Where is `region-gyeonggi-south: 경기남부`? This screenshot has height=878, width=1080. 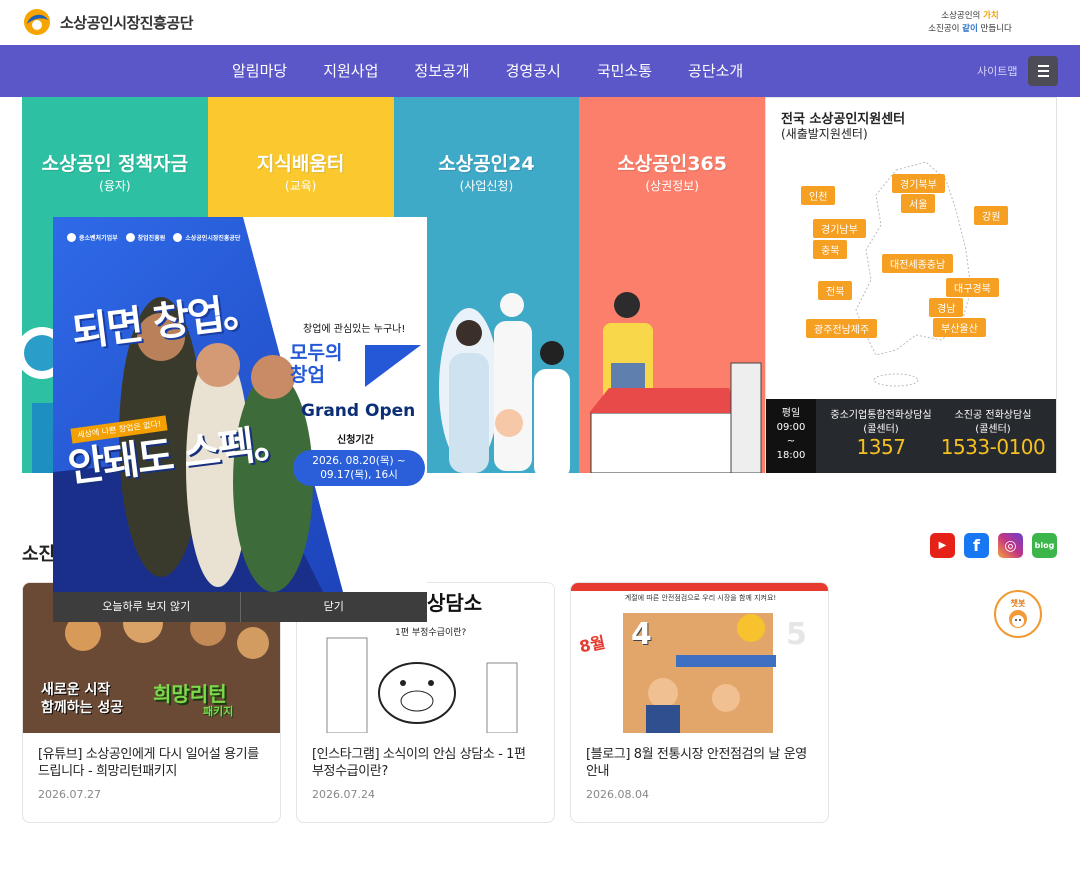
region-gyeonggi-south: 경기남부 is located at coordinates (839, 228).